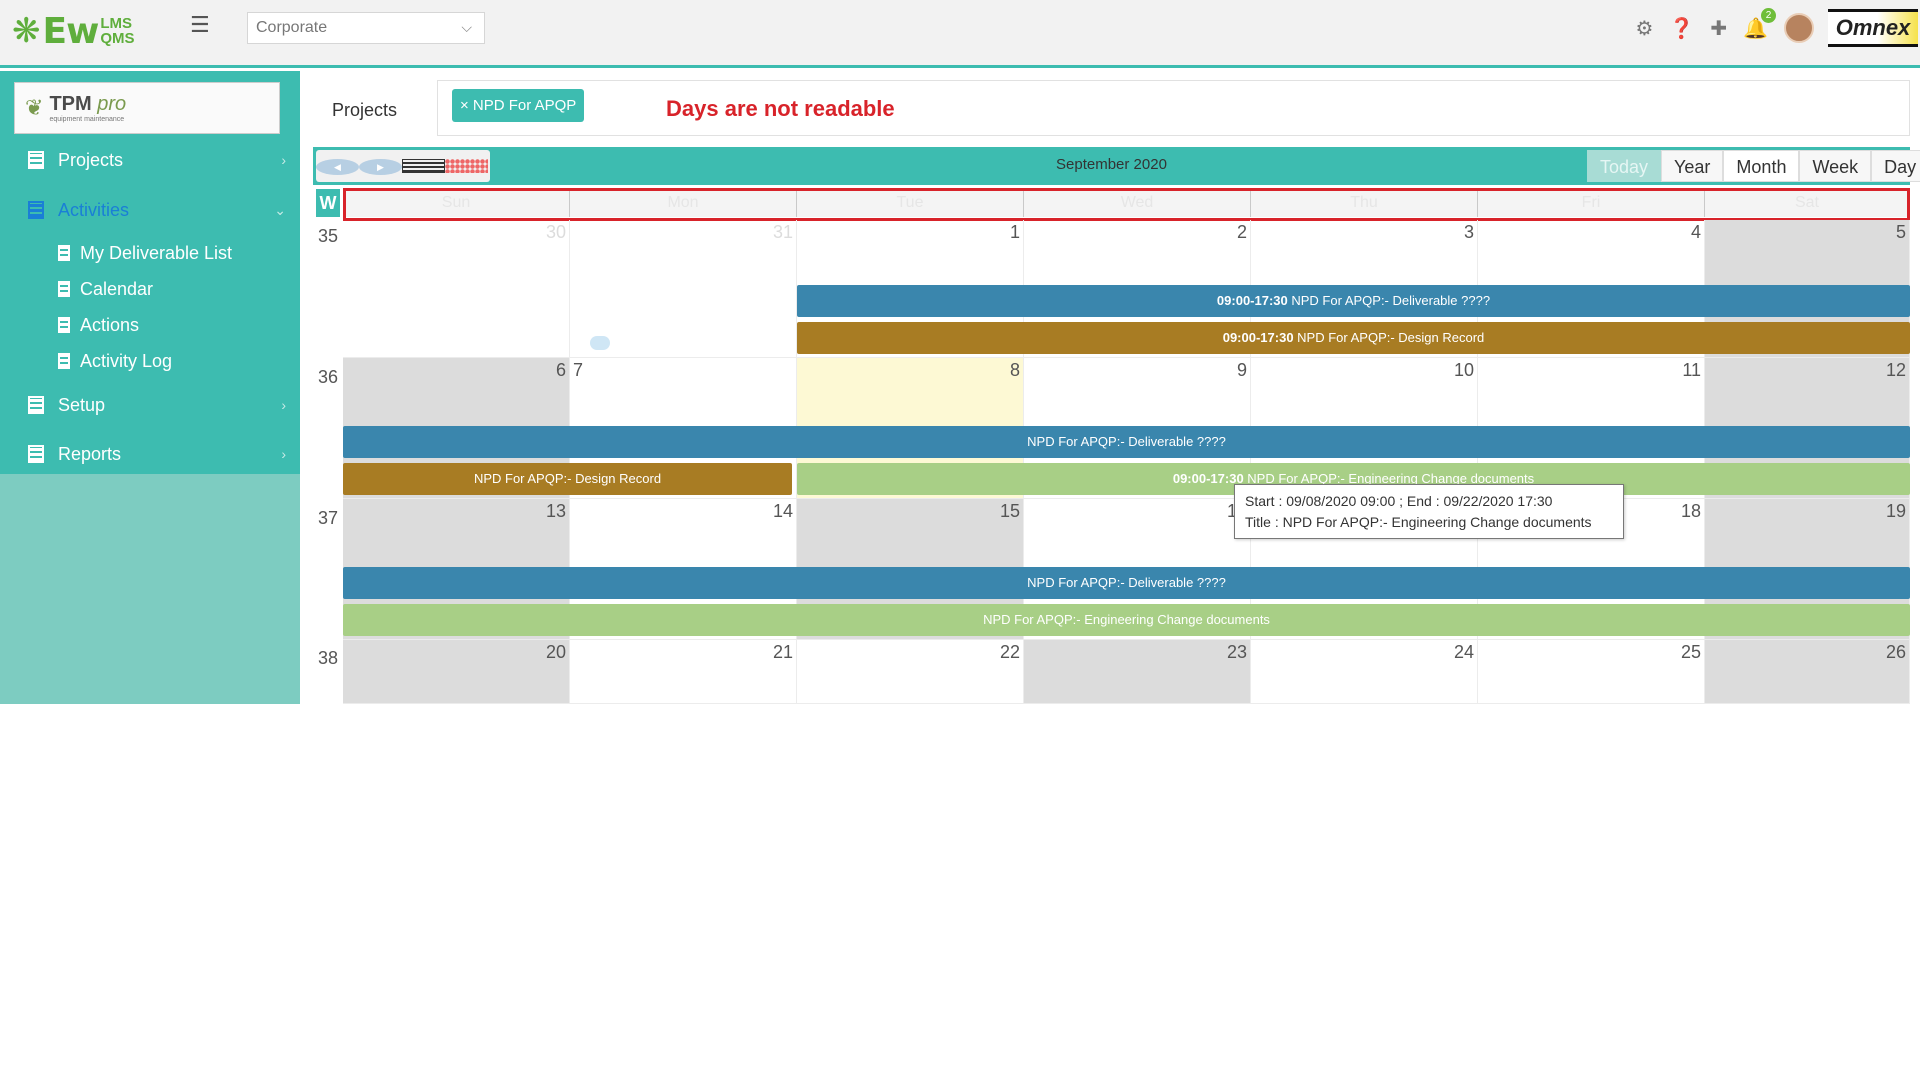 The height and width of the screenshot is (1080, 1920). Describe the element at coordinates (910, 672) in the screenshot. I see `day-cell: 22` at that location.